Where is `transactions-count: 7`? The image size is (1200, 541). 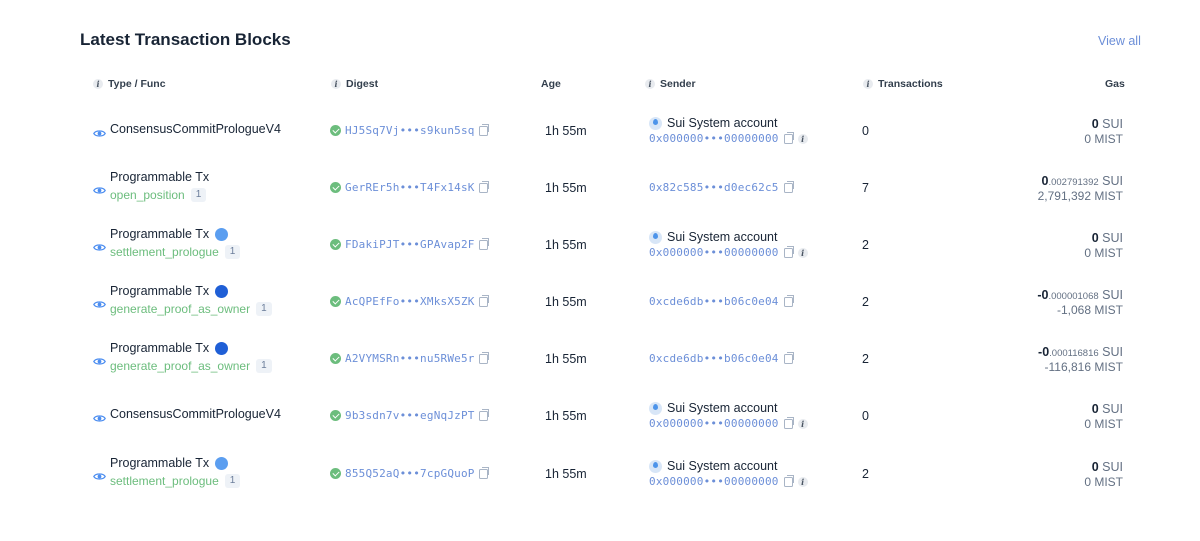
transactions-count: 7 is located at coordinates (865, 188).